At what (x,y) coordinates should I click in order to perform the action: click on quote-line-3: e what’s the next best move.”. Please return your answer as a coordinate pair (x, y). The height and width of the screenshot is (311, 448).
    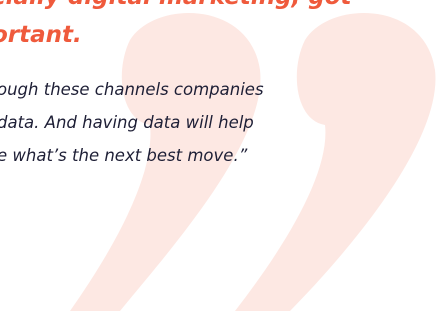
    Looking at the image, I should click on (124, 155).